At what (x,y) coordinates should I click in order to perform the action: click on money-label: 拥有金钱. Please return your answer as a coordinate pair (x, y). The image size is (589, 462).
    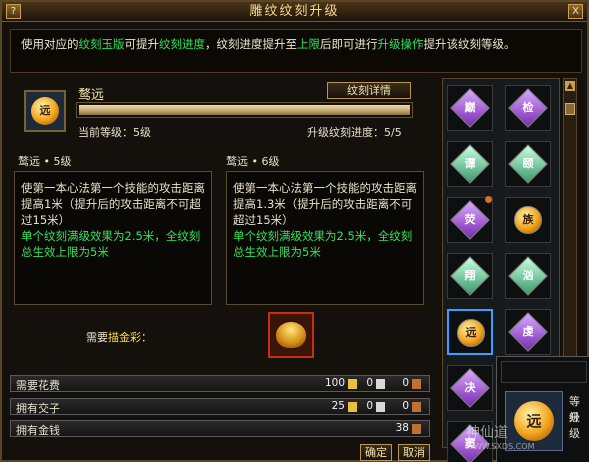
    Looking at the image, I should click on (38, 430).